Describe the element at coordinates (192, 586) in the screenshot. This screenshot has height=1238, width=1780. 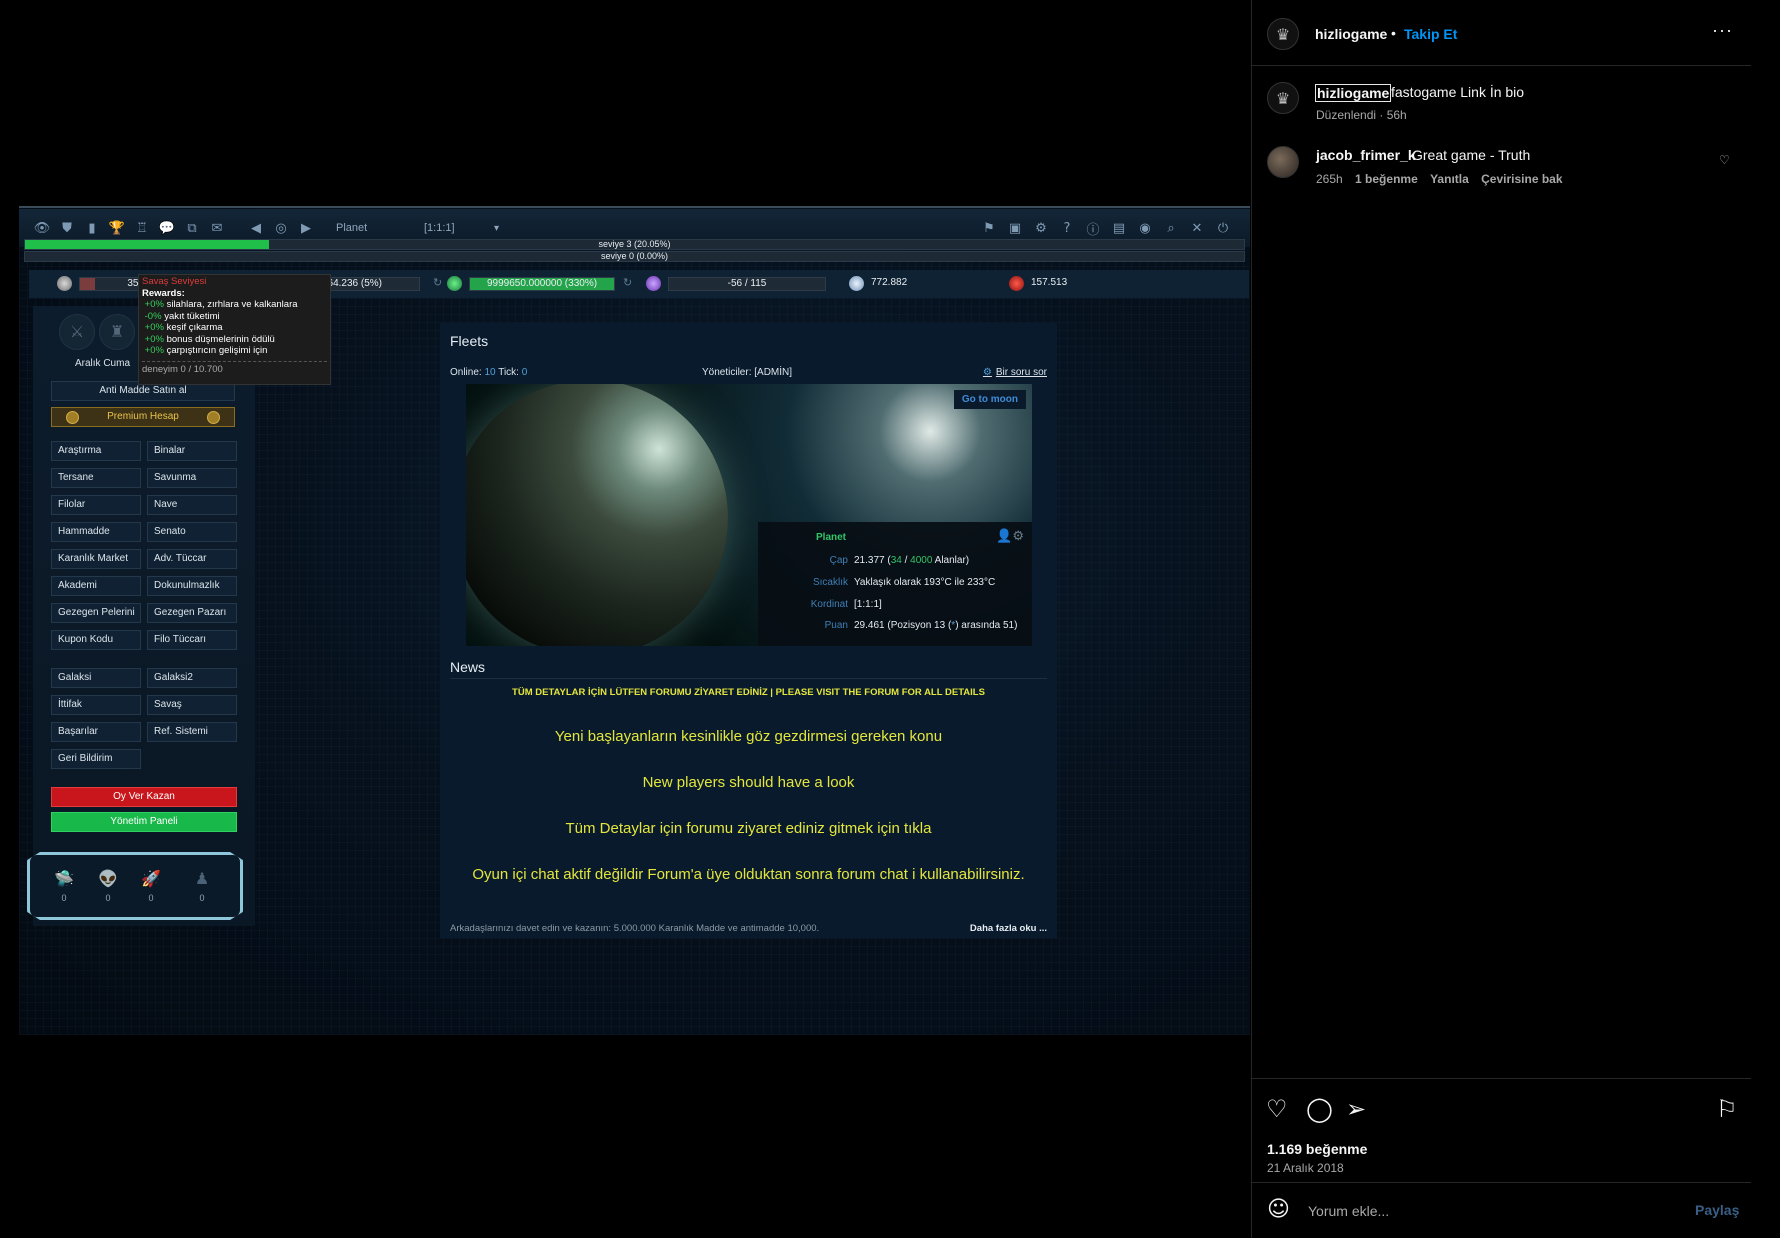
I see `menu-immunity: Dokunulmazlık` at that location.